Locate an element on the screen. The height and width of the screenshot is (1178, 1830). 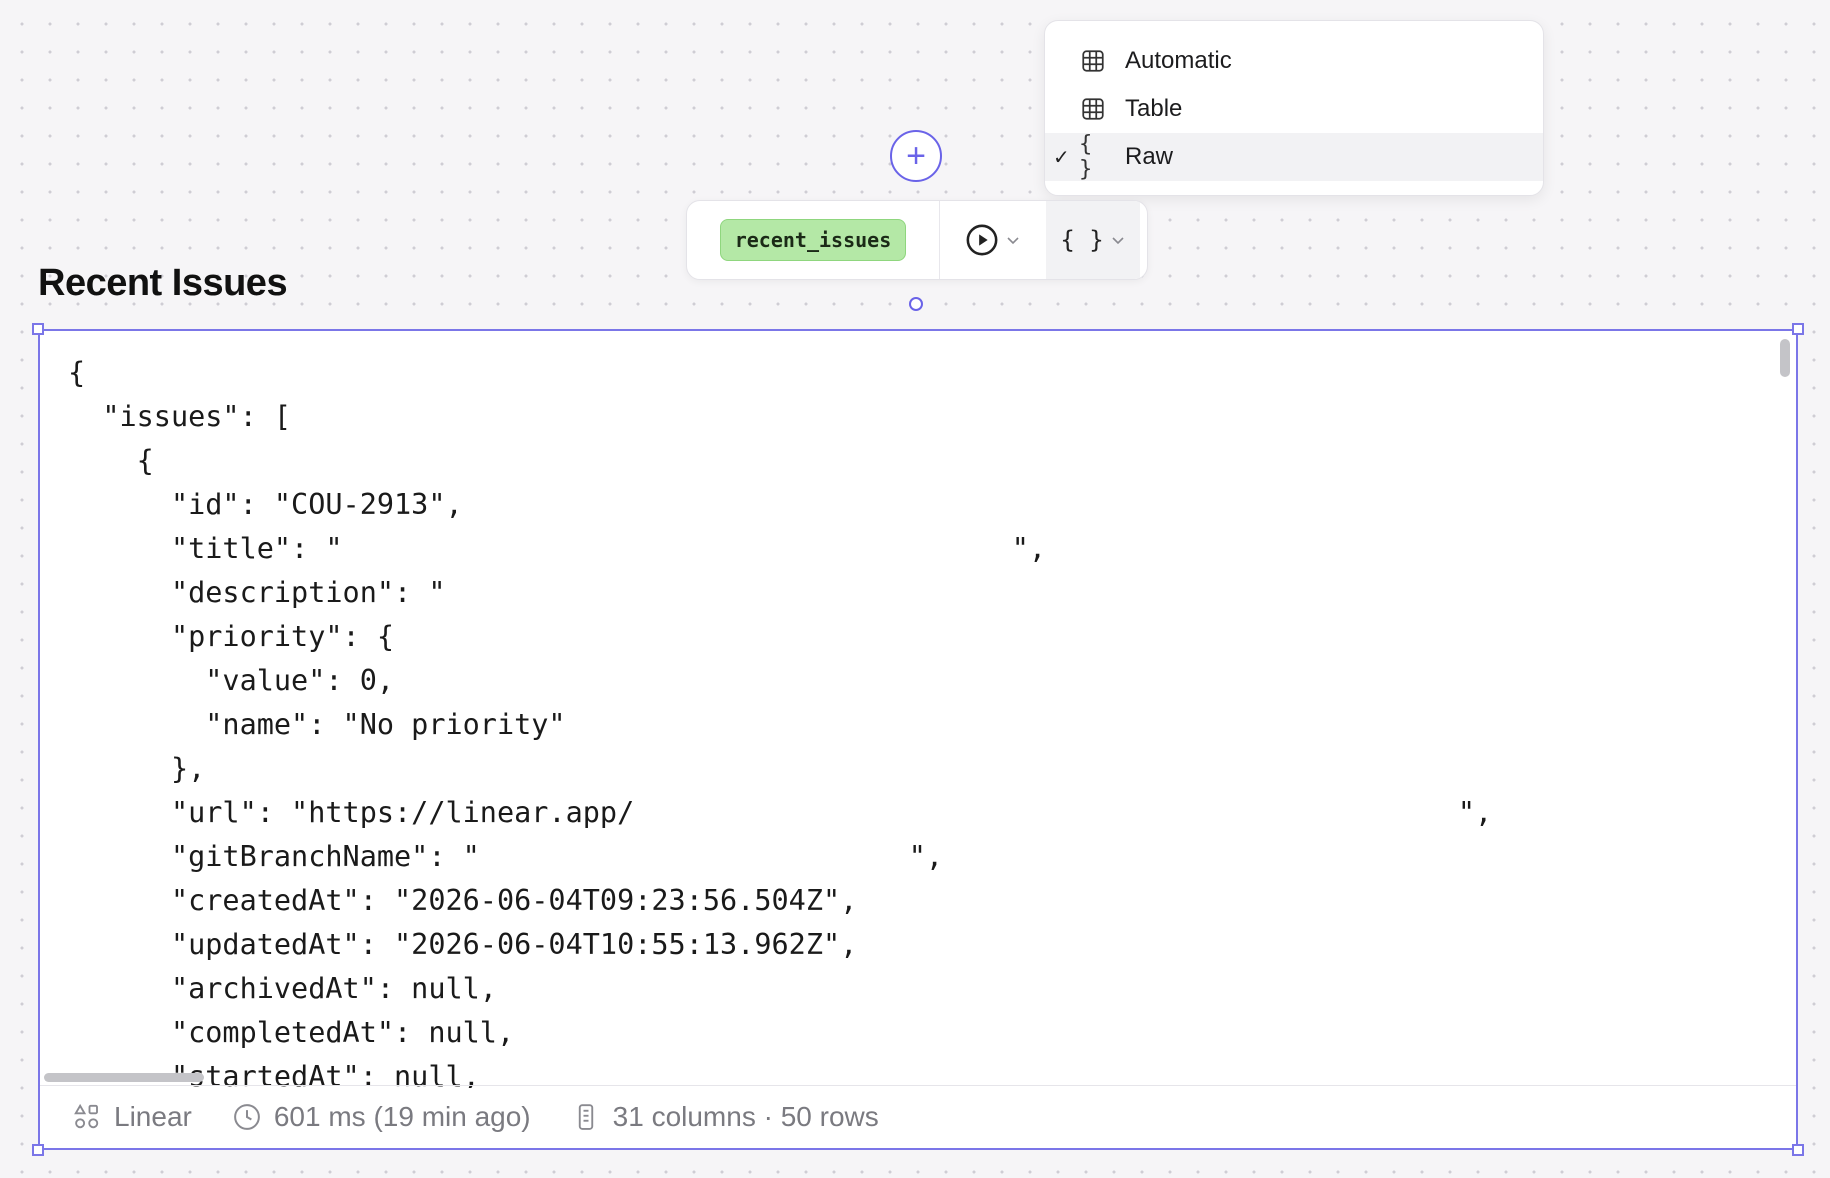
plus-icon: + is located at coordinates (916, 156).